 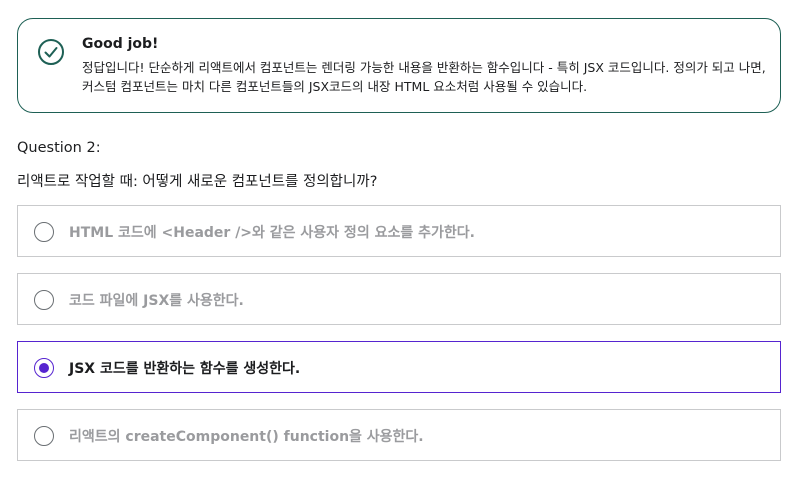 I want to click on answer-option-label: JSX 코드를 반환하는 함수를 생성한다., so click(x=185, y=369).